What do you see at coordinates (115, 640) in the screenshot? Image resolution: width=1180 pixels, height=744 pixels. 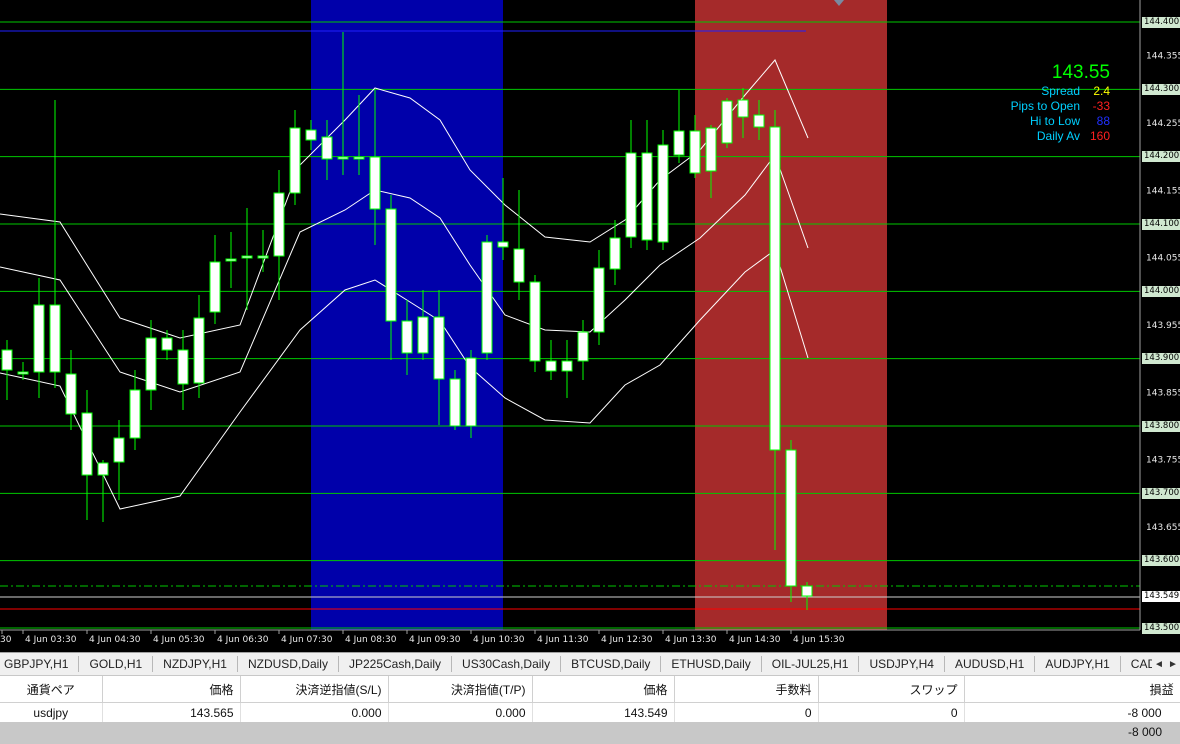 I see `time-axis-label: 4 Jun 04:30` at bounding box center [115, 640].